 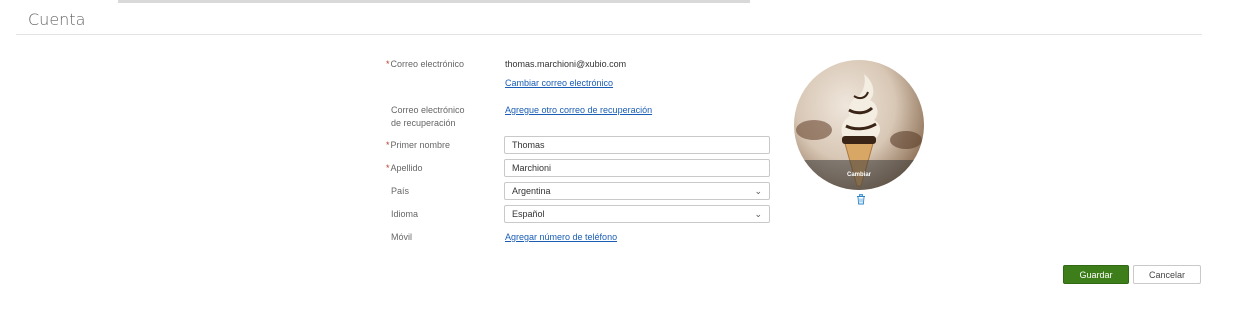 What do you see at coordinates (566, 64) in the screenshot?
I see `email-value: thomas.marchioni@xubio.com` at bounding box center [566, 64].